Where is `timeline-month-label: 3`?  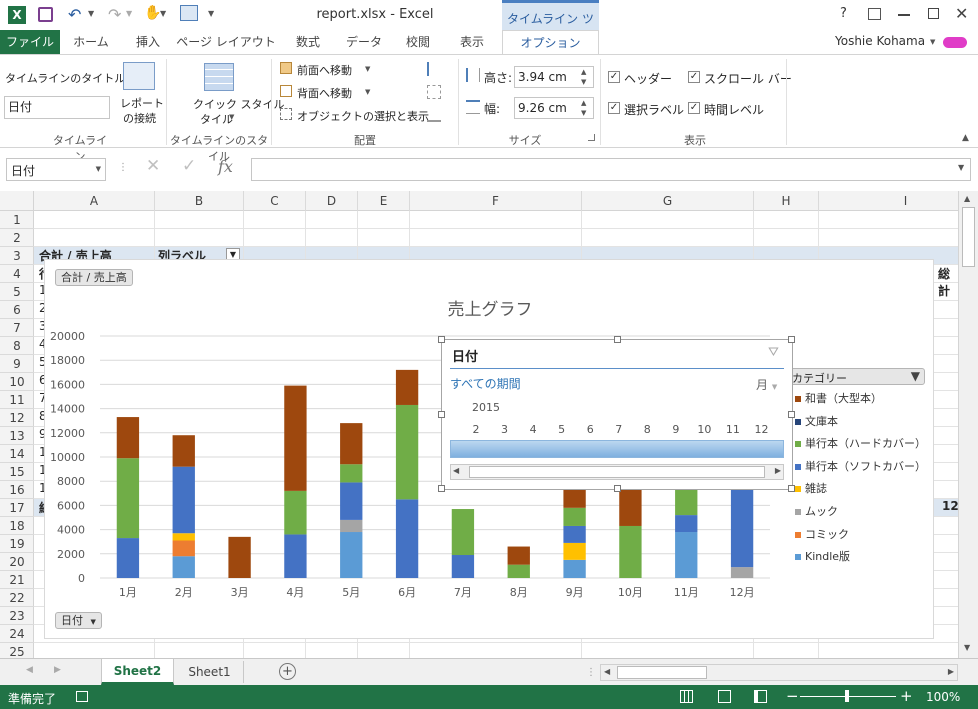 timeline-month-label: 3 is located at coordinates (505, 429).